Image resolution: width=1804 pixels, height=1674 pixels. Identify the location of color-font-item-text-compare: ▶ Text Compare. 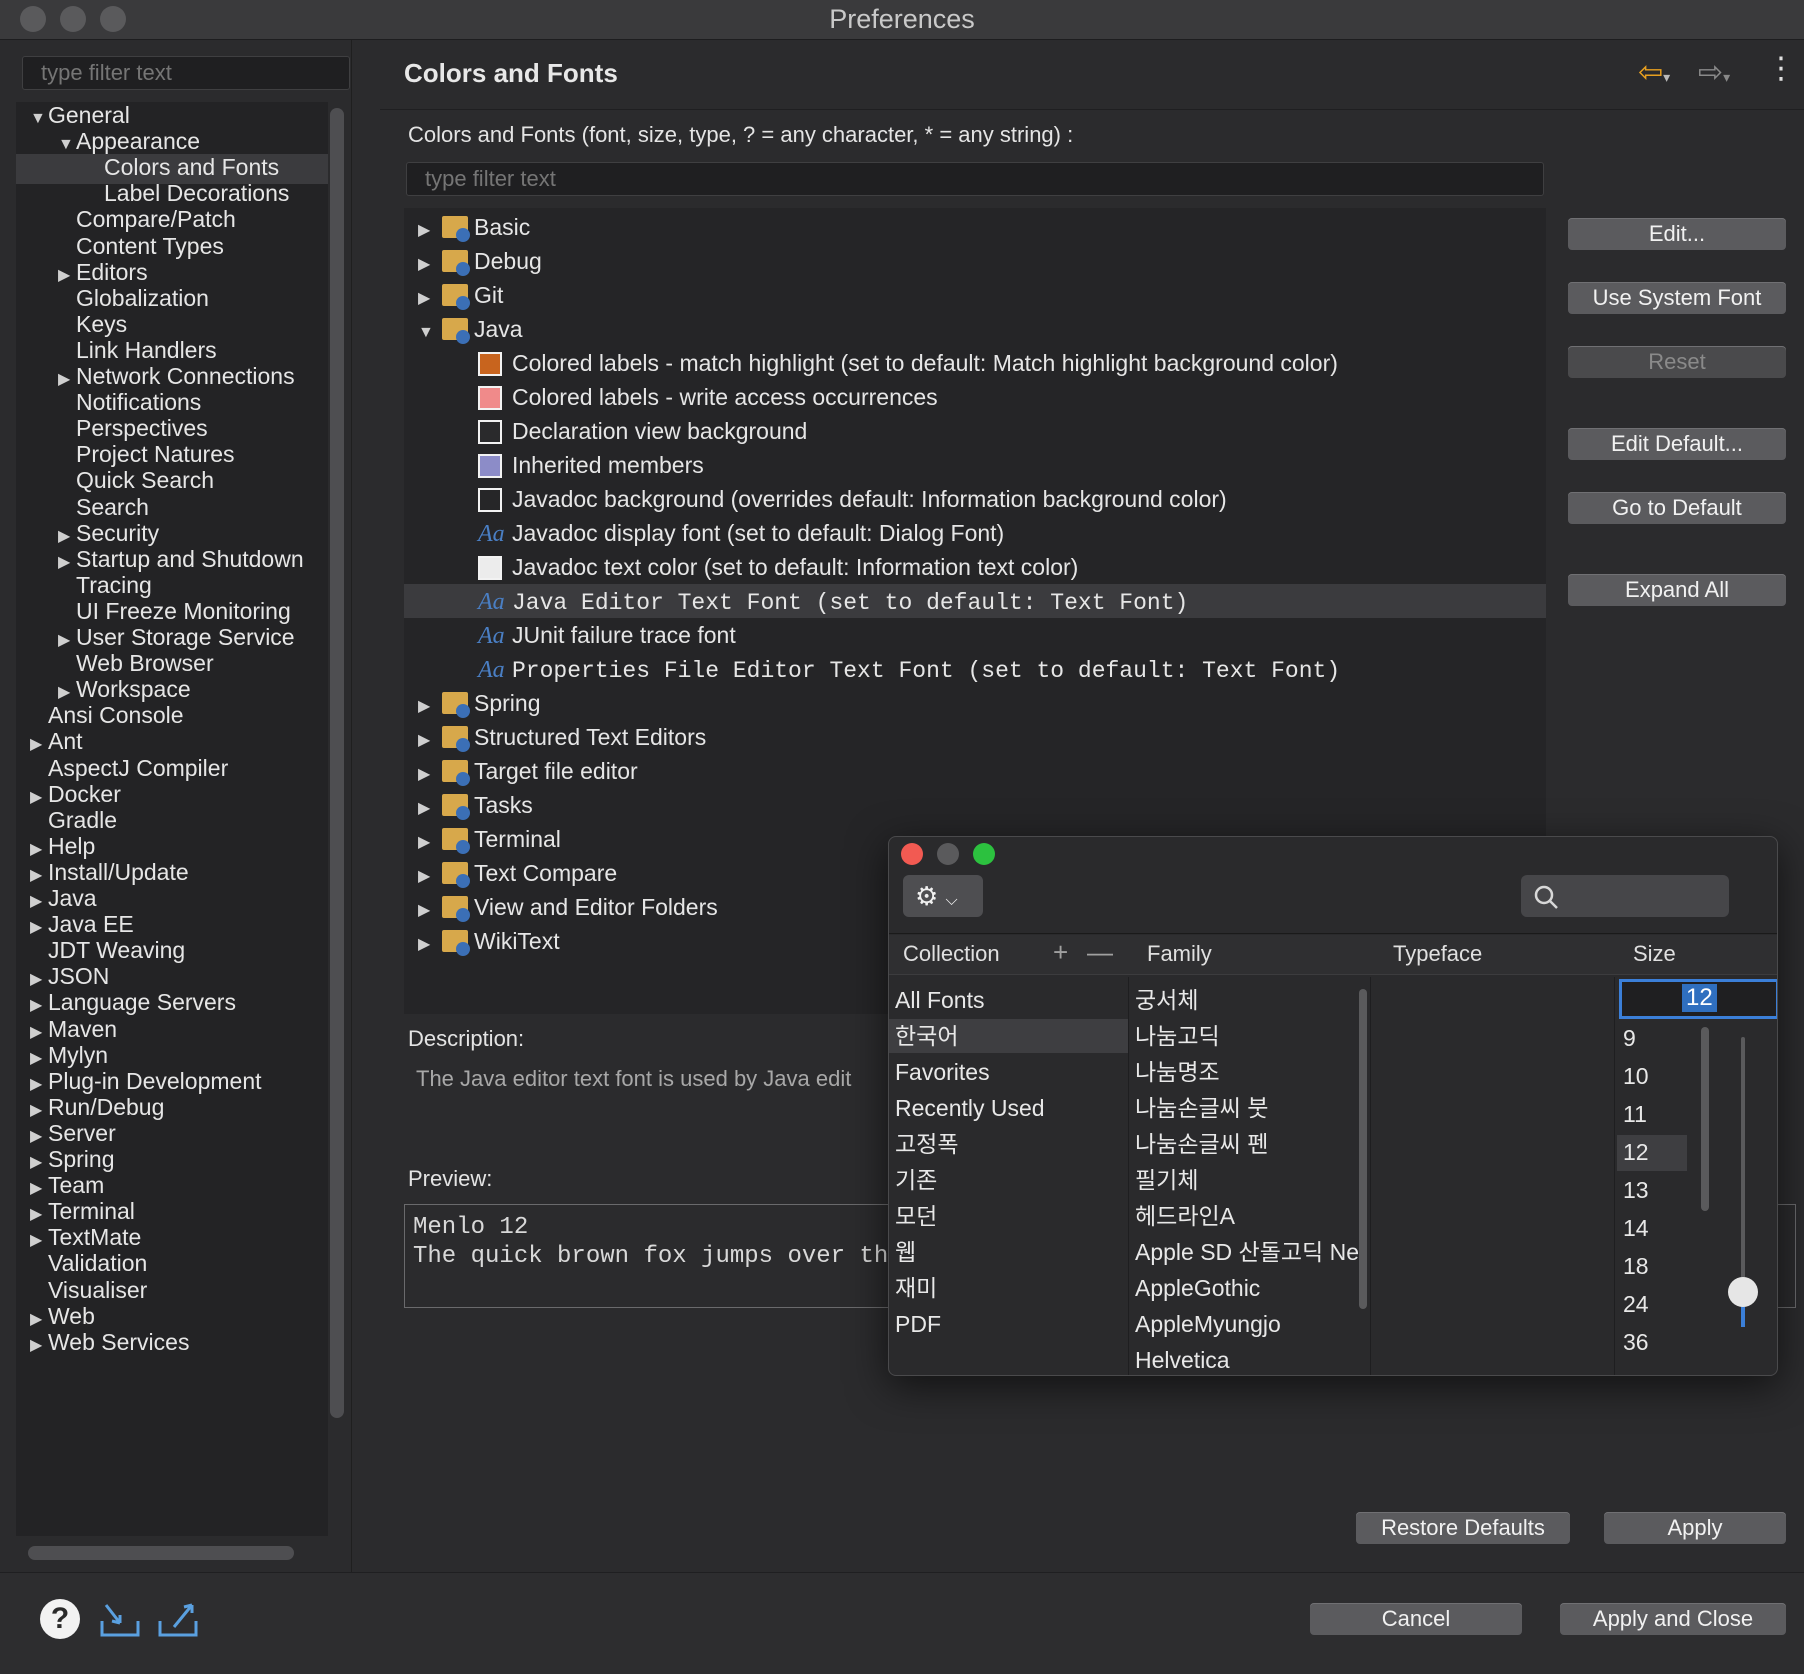
(517, 873).